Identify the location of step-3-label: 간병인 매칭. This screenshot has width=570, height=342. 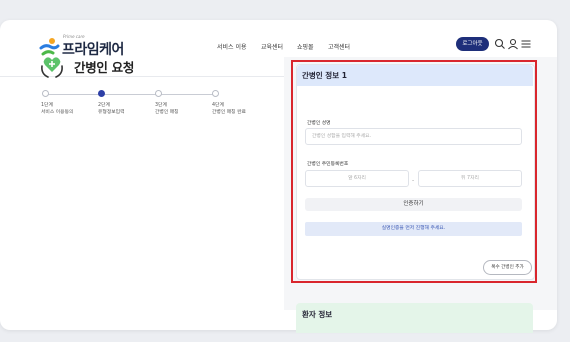
(167, 112).